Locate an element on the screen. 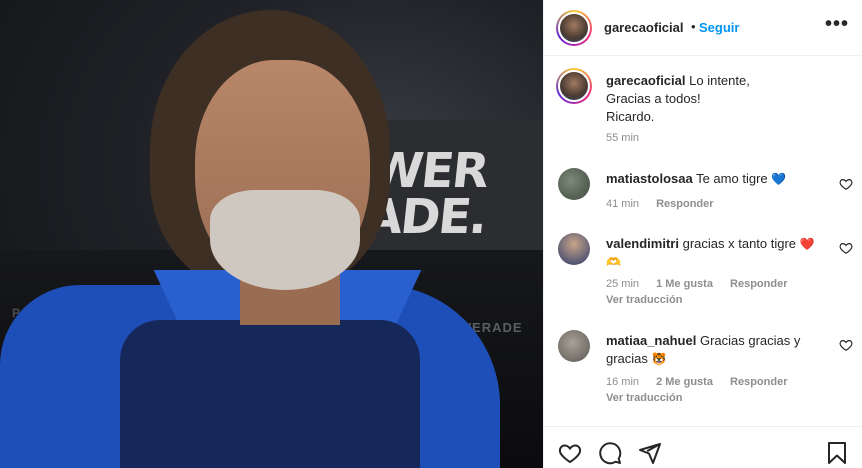 This screenshot has width=862, height=468. comment-icon is located at coordinates (610, 453).